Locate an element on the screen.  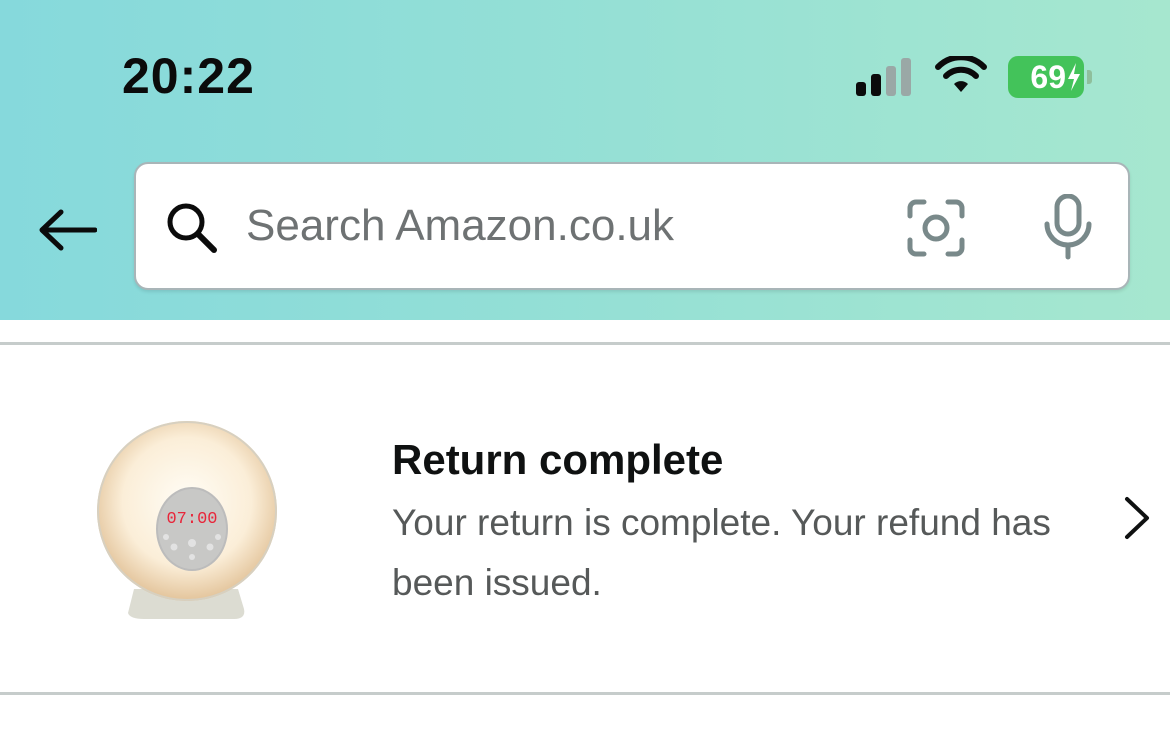
product-clock-display: 07:00 is located at coordinates (191, 519).